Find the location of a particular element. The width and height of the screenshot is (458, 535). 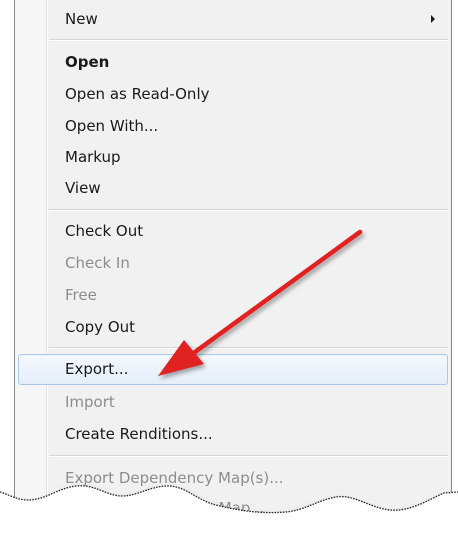

menu-item-free: Free is located at coordinates (233, 295).